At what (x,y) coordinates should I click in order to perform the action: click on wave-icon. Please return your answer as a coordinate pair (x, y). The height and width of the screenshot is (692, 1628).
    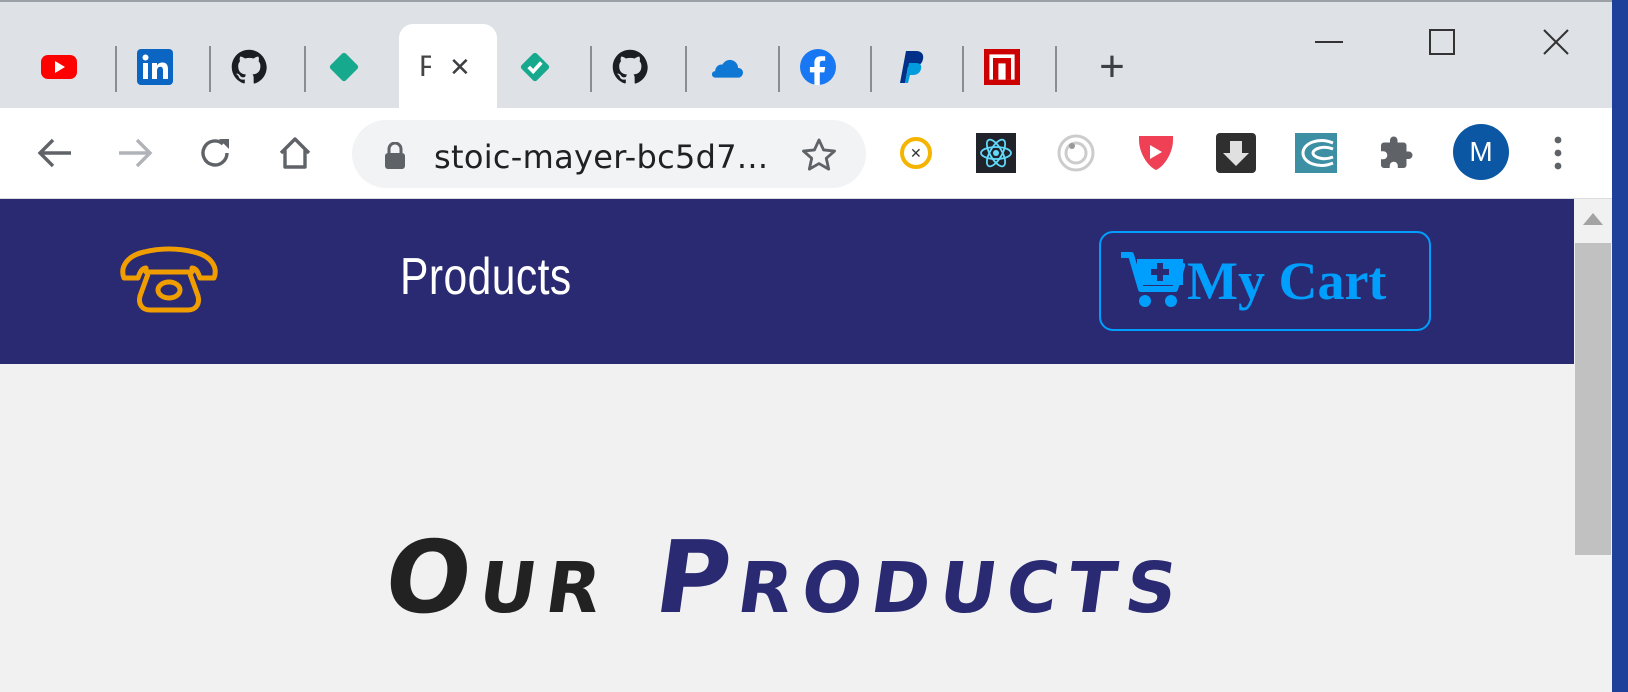
    Looking at the image, I should click on (1316, 153).